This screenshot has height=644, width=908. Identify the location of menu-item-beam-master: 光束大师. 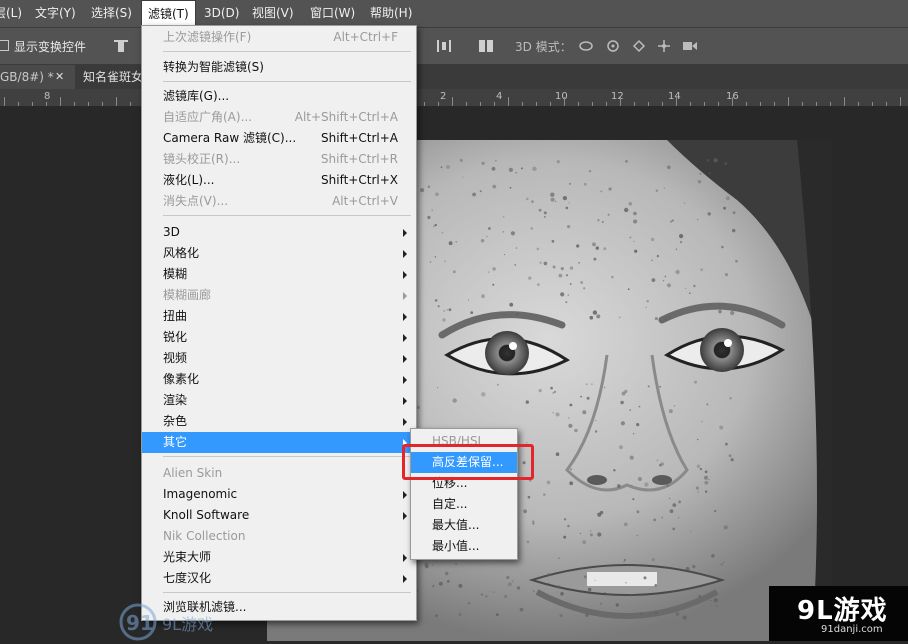
(279, 557).